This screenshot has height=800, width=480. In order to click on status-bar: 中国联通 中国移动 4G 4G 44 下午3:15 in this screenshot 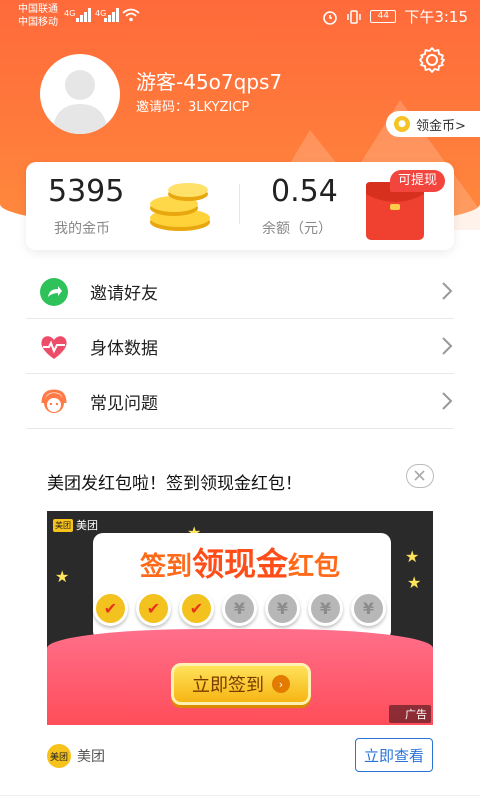, I will do `click(240, 16)`.